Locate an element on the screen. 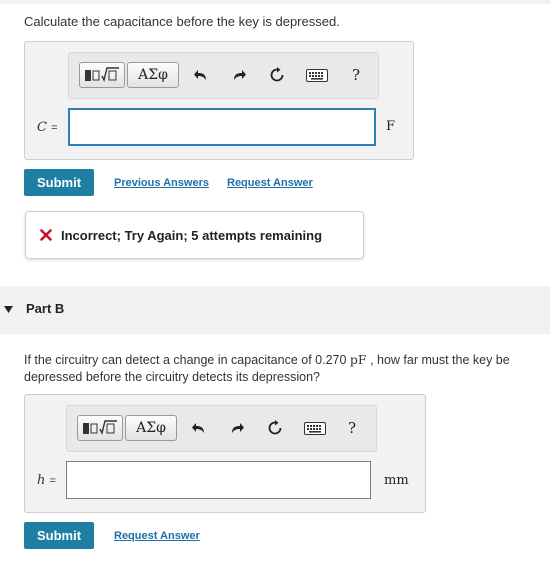  part-a-variable: C is located at coordinates (42, 127).